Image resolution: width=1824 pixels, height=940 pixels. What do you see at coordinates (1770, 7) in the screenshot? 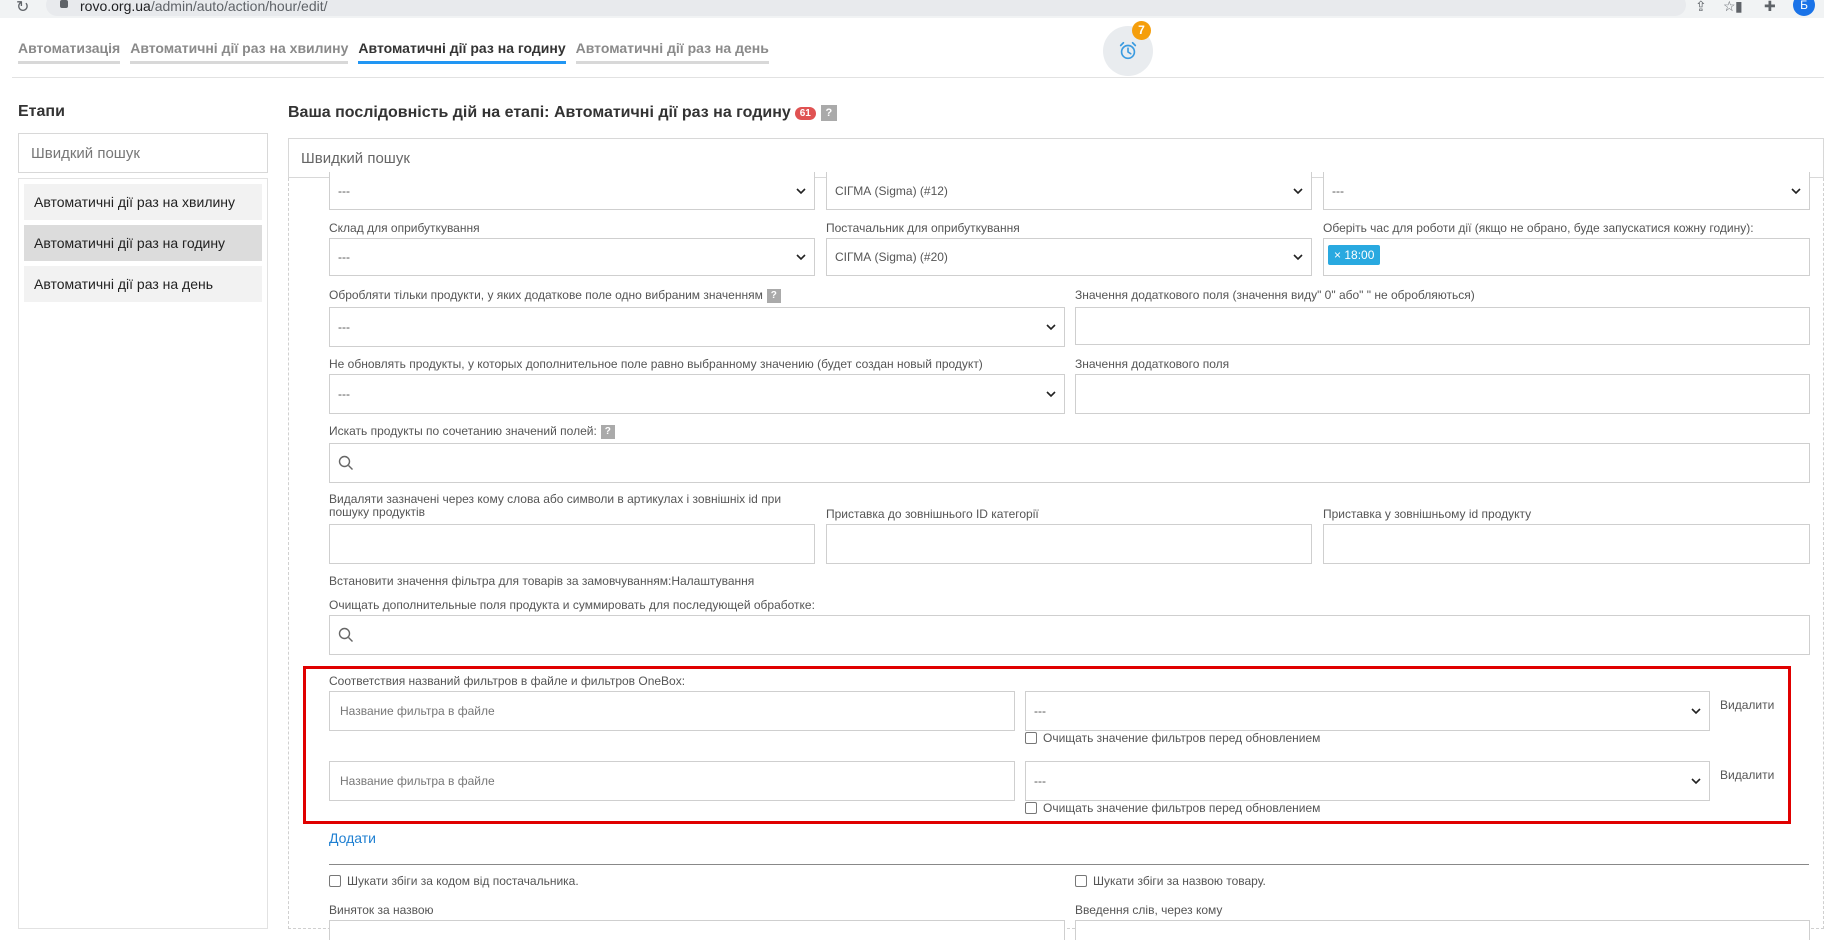
I see `puzzle-icon: ✚` at bounding box center [1770, 7].